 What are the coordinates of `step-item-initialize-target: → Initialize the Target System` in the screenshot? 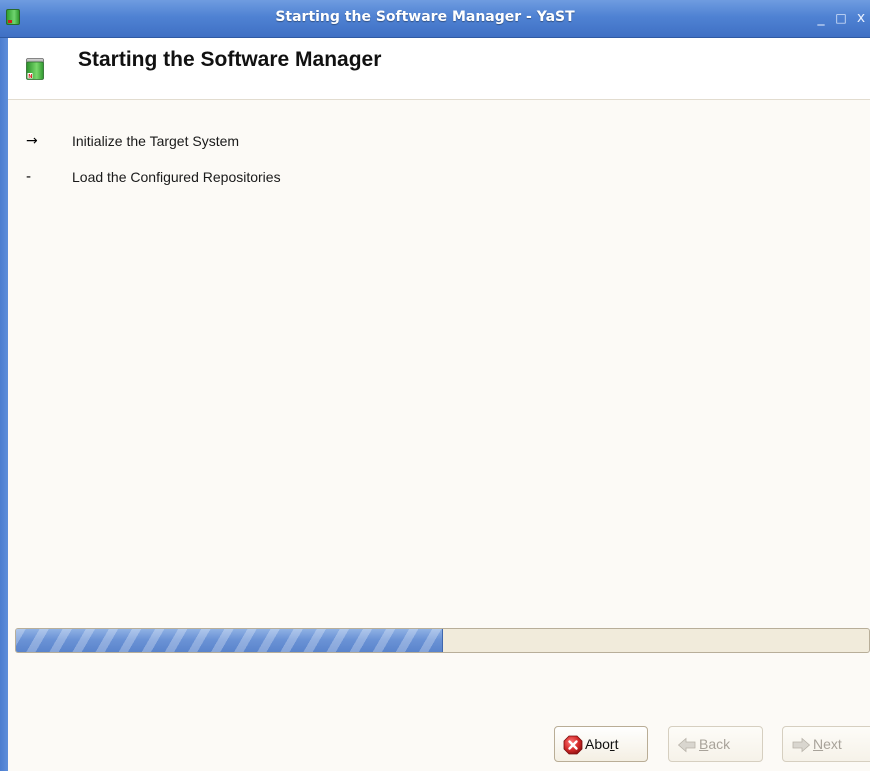 It's located at (439, 141).